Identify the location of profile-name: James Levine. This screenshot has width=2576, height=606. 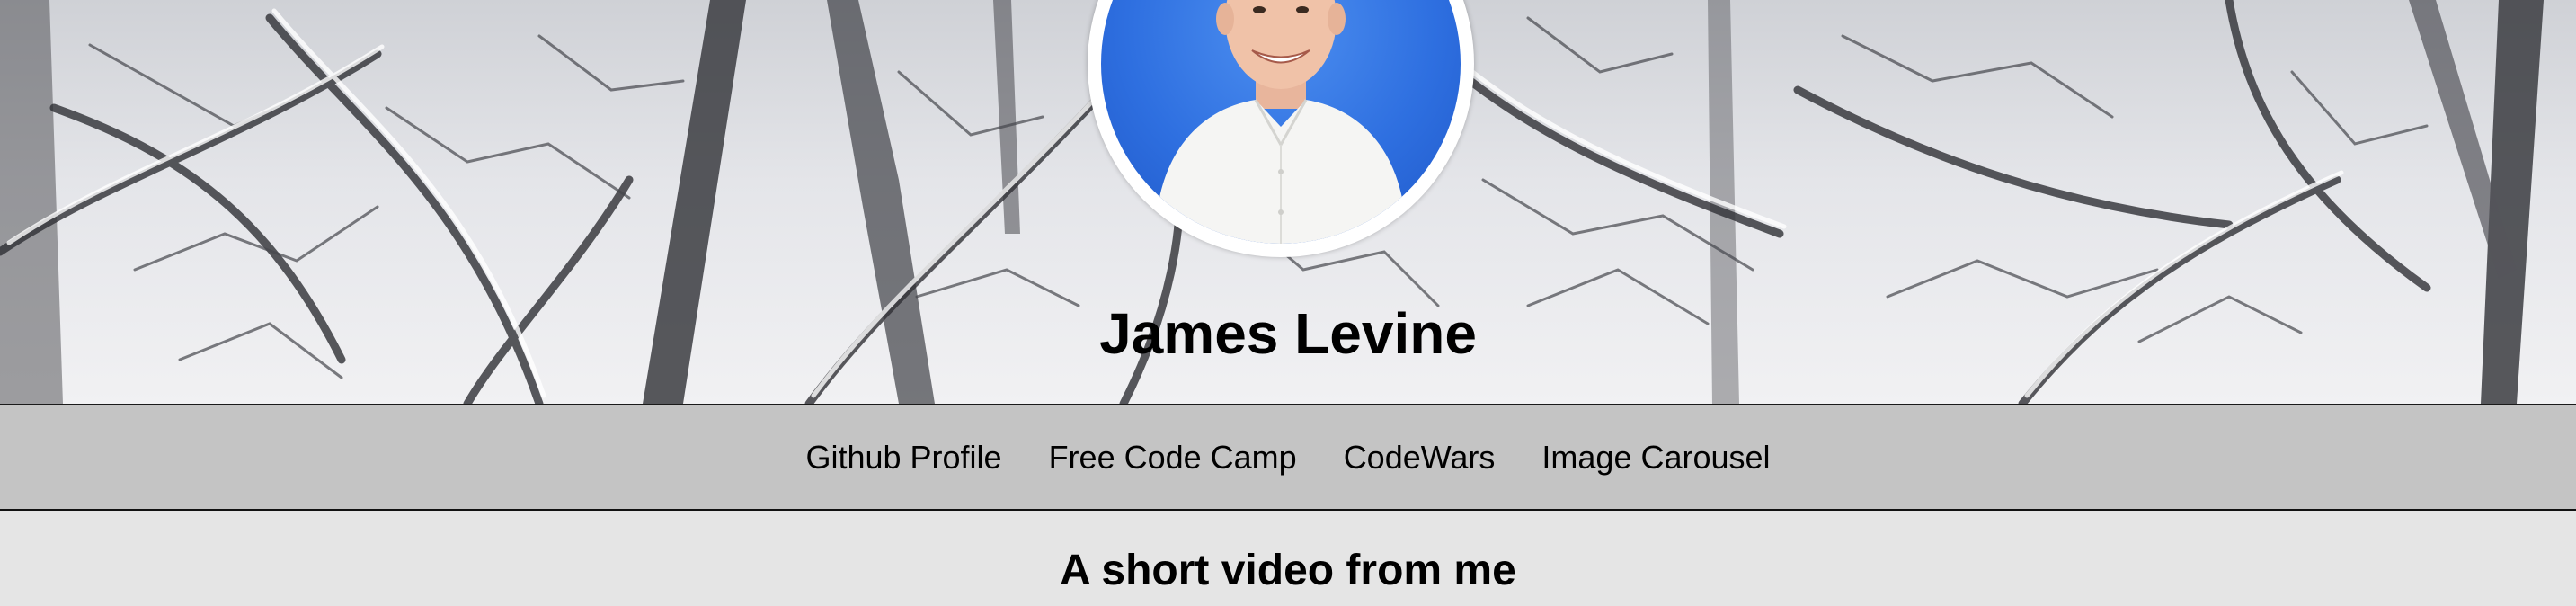
(1288, 333).